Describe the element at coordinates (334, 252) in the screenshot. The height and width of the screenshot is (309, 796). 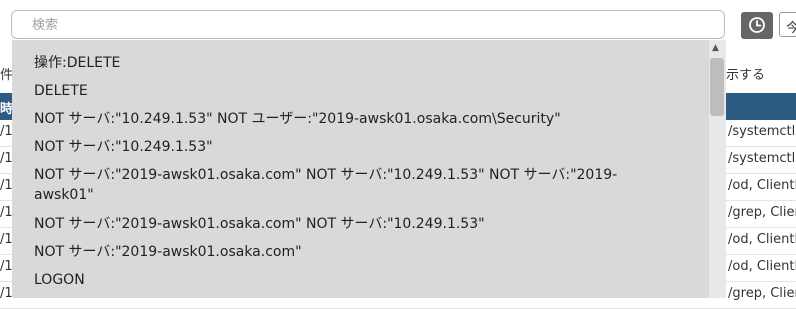
I see `suggestion-item: NOT サーバ:"2019-awsk01.osaka.com"` at that location.